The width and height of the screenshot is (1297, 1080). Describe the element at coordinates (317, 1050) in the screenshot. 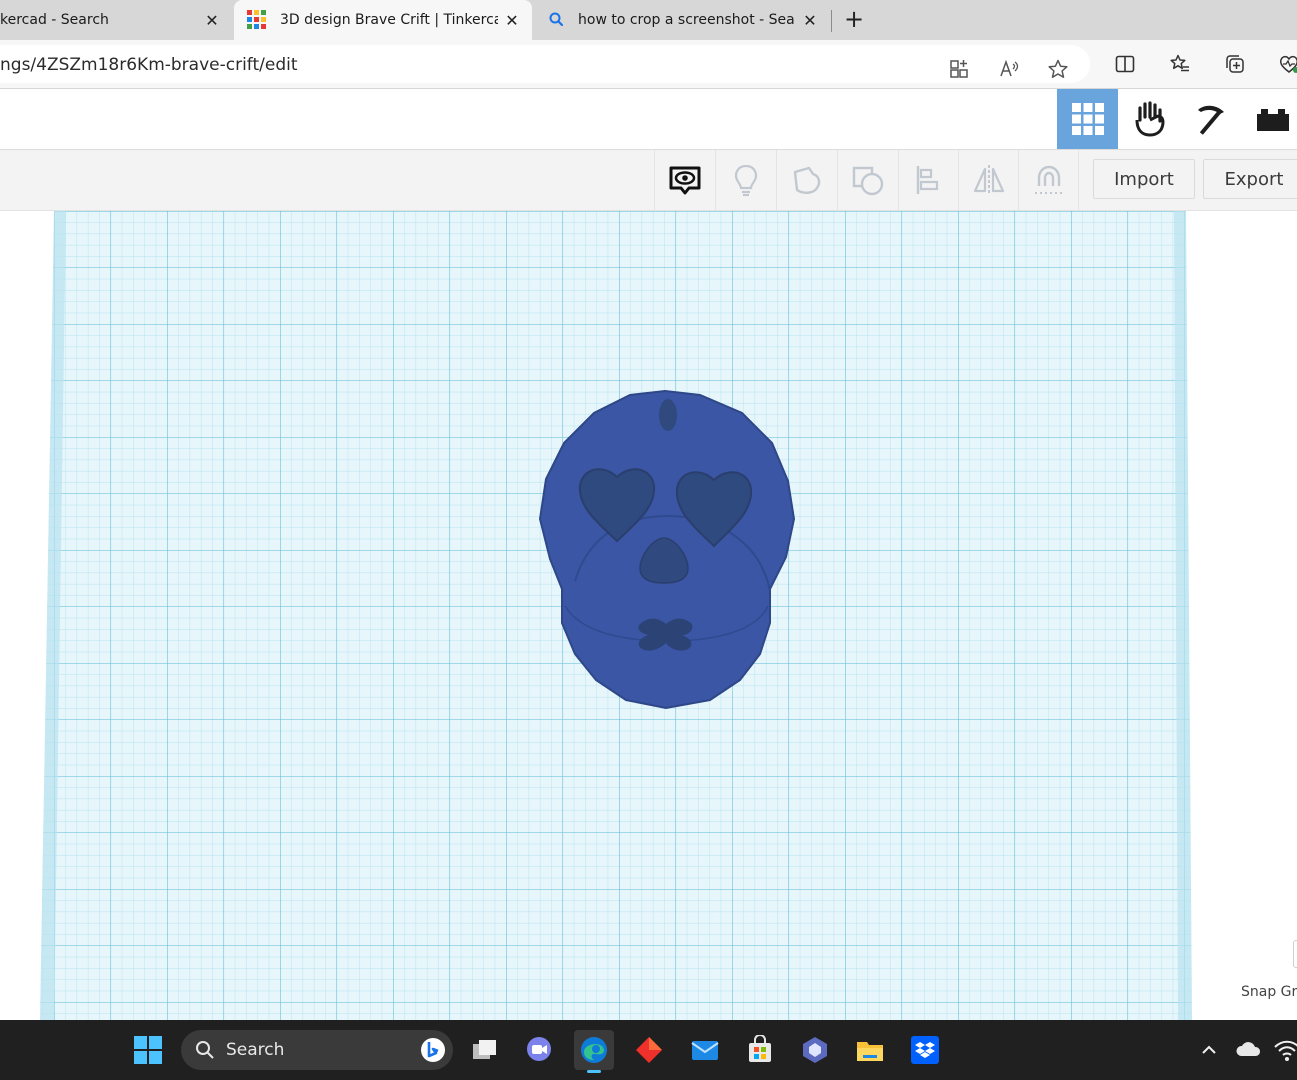

I see `taskbar-search-box: Search` at that location.